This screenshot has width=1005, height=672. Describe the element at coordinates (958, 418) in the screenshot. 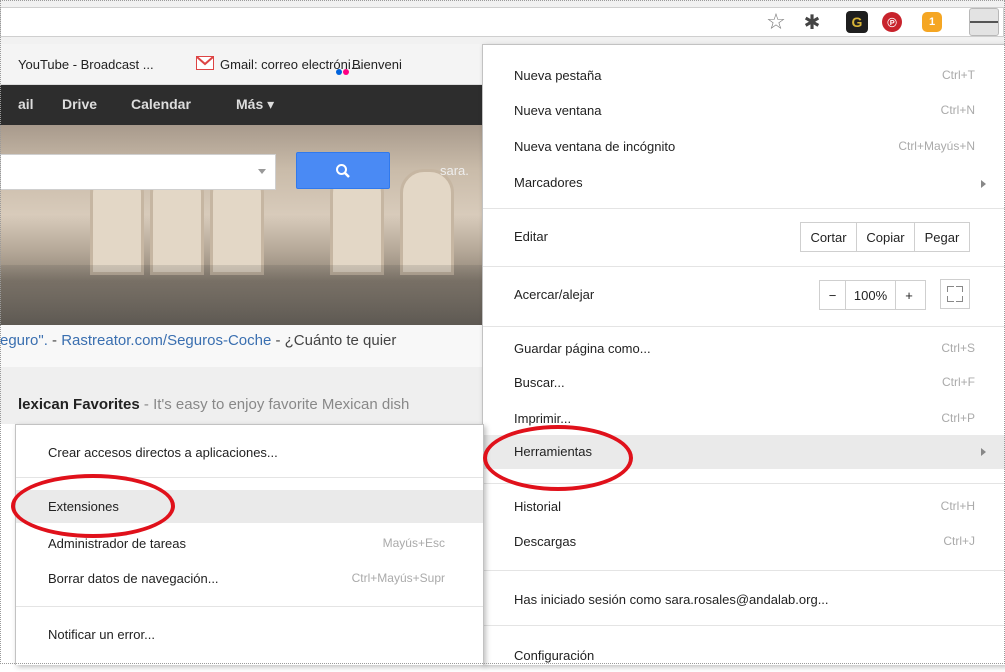

I see `menu-shortcut: Ctrl+P` at that location.